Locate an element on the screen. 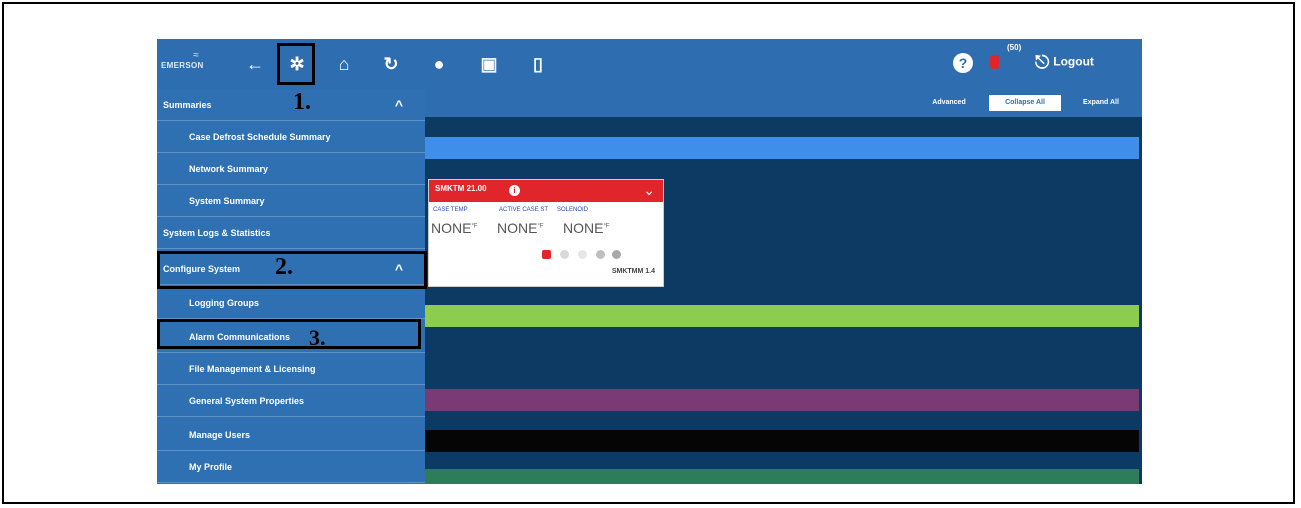 Image resolution: width=1301 pixels, height=508 pixels. status-strip-green is located at coordinates (782, 316).